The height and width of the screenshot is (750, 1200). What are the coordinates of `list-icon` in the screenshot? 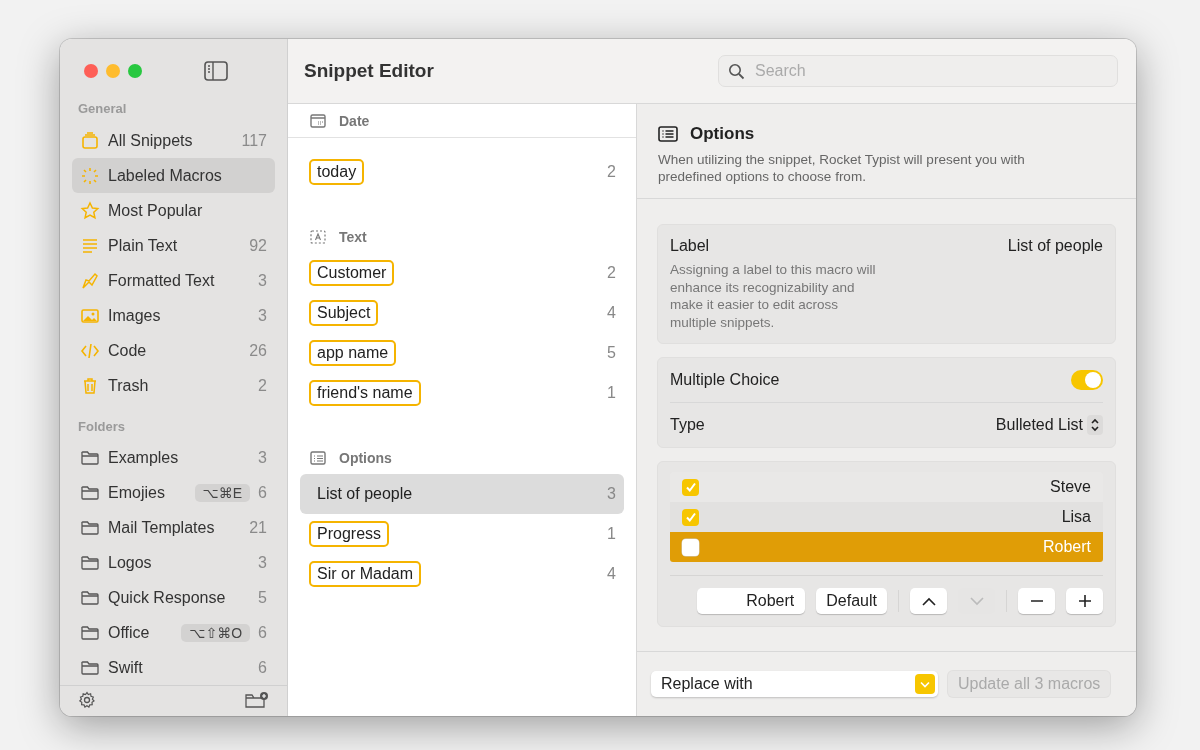 It's located at (668, 134).